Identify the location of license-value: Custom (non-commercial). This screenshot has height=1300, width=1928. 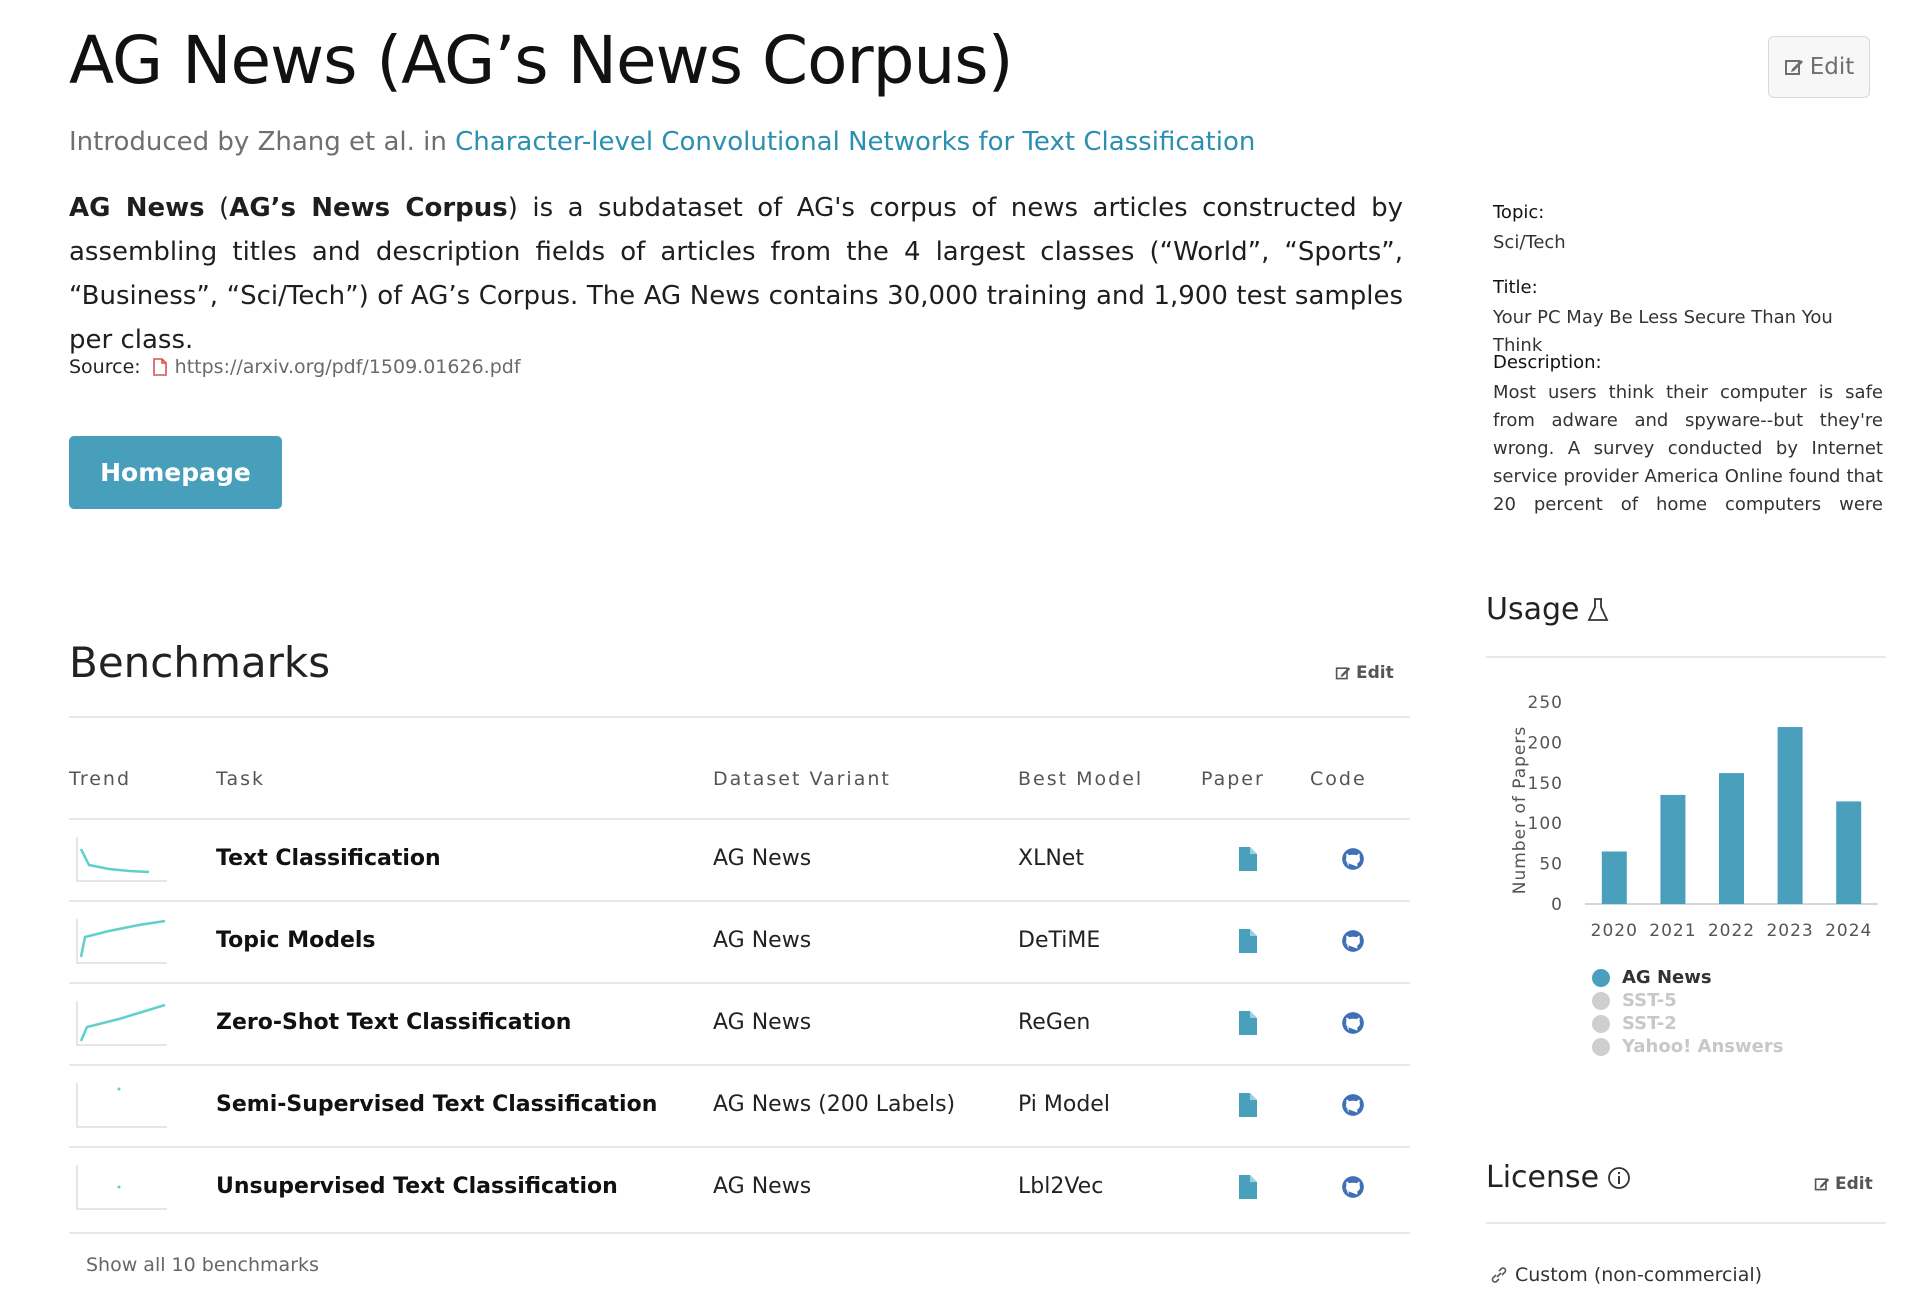
(1639, 1275).